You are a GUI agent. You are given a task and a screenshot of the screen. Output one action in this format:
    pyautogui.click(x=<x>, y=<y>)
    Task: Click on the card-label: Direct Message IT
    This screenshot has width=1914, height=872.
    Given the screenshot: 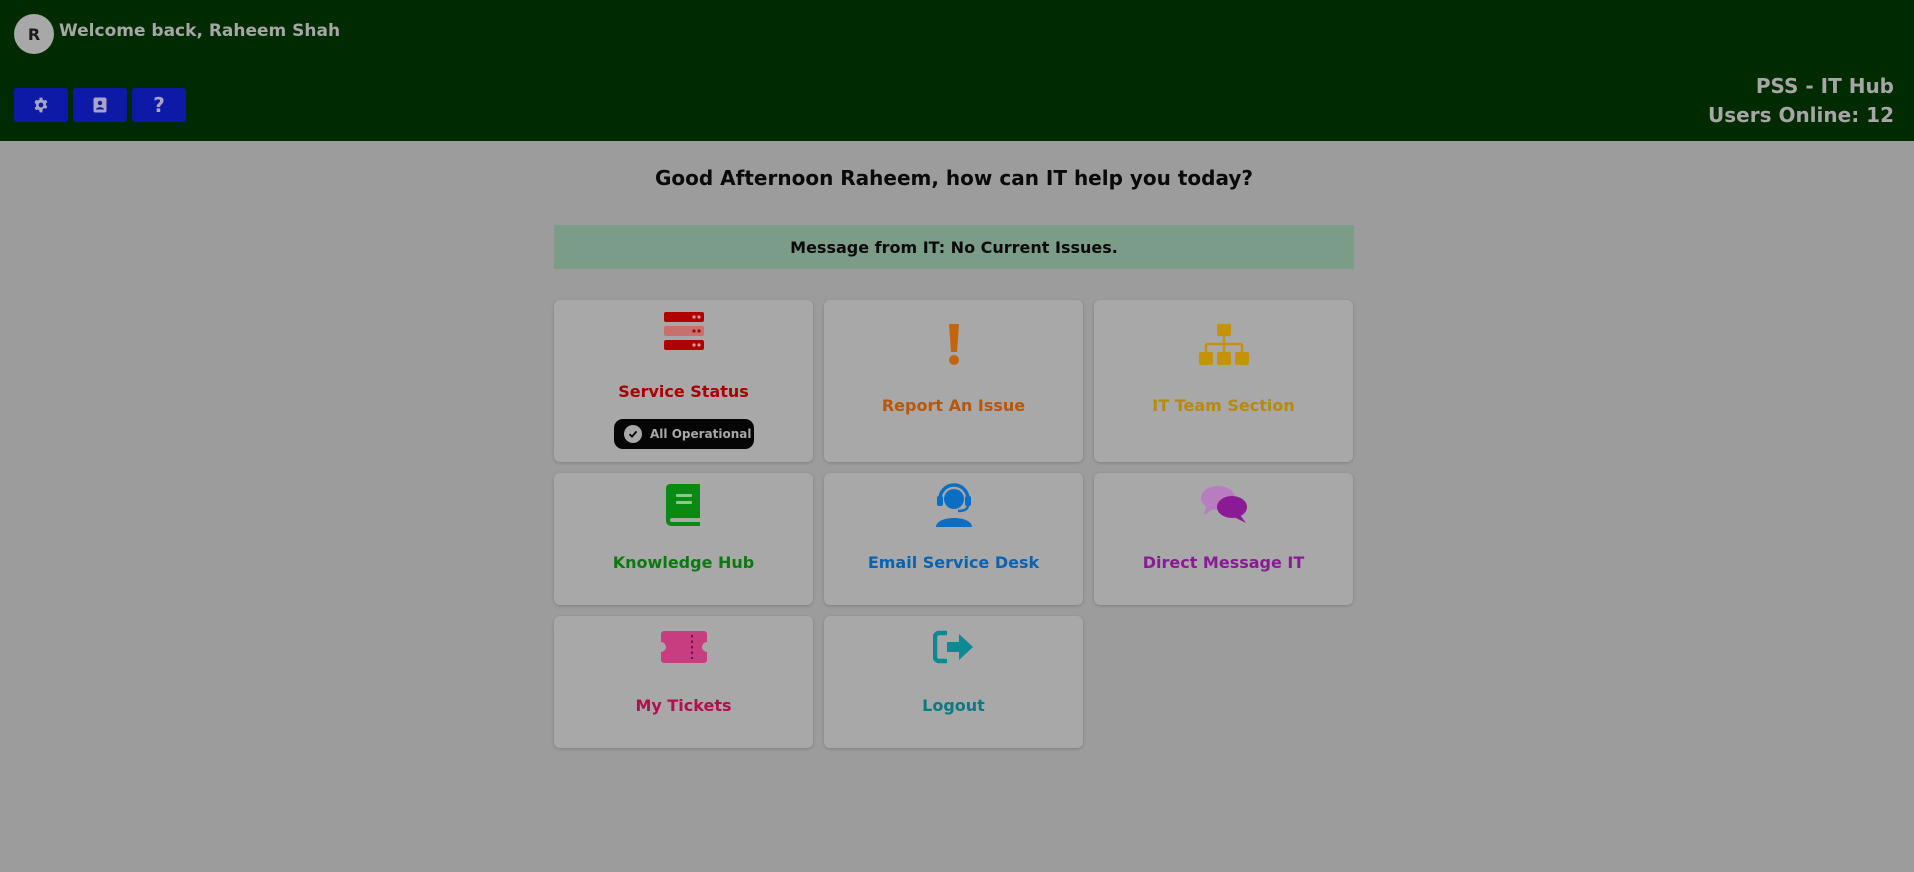 What is the action you would take?
    pyautogui.click(x=1223, y=562)
    